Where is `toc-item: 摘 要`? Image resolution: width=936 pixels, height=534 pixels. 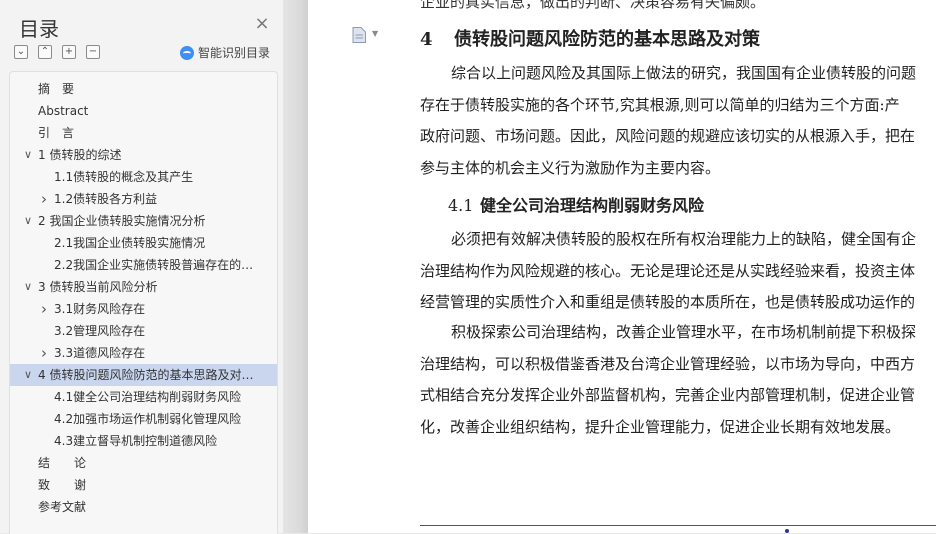 toc-item: 摘 要 is located at coordinates (143, 89).